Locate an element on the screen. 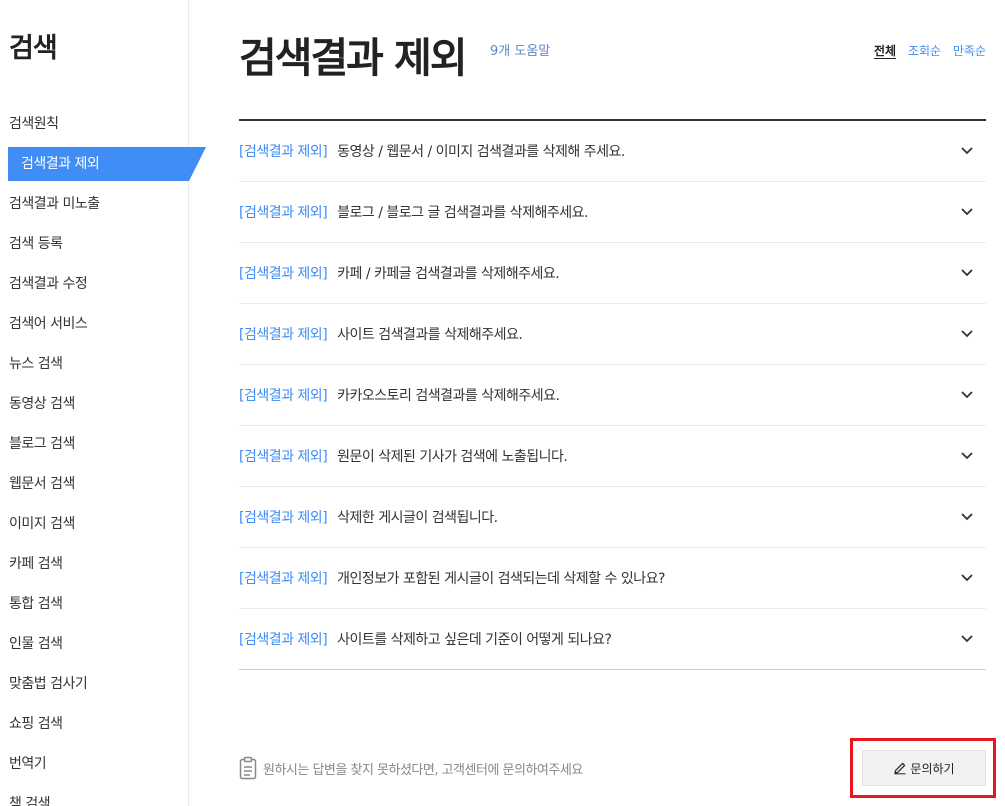  faq-question: 동영상 / 웹문서 / 이미지 검색결과를 삭제해 주세요. is located at coordinates (481, 152).